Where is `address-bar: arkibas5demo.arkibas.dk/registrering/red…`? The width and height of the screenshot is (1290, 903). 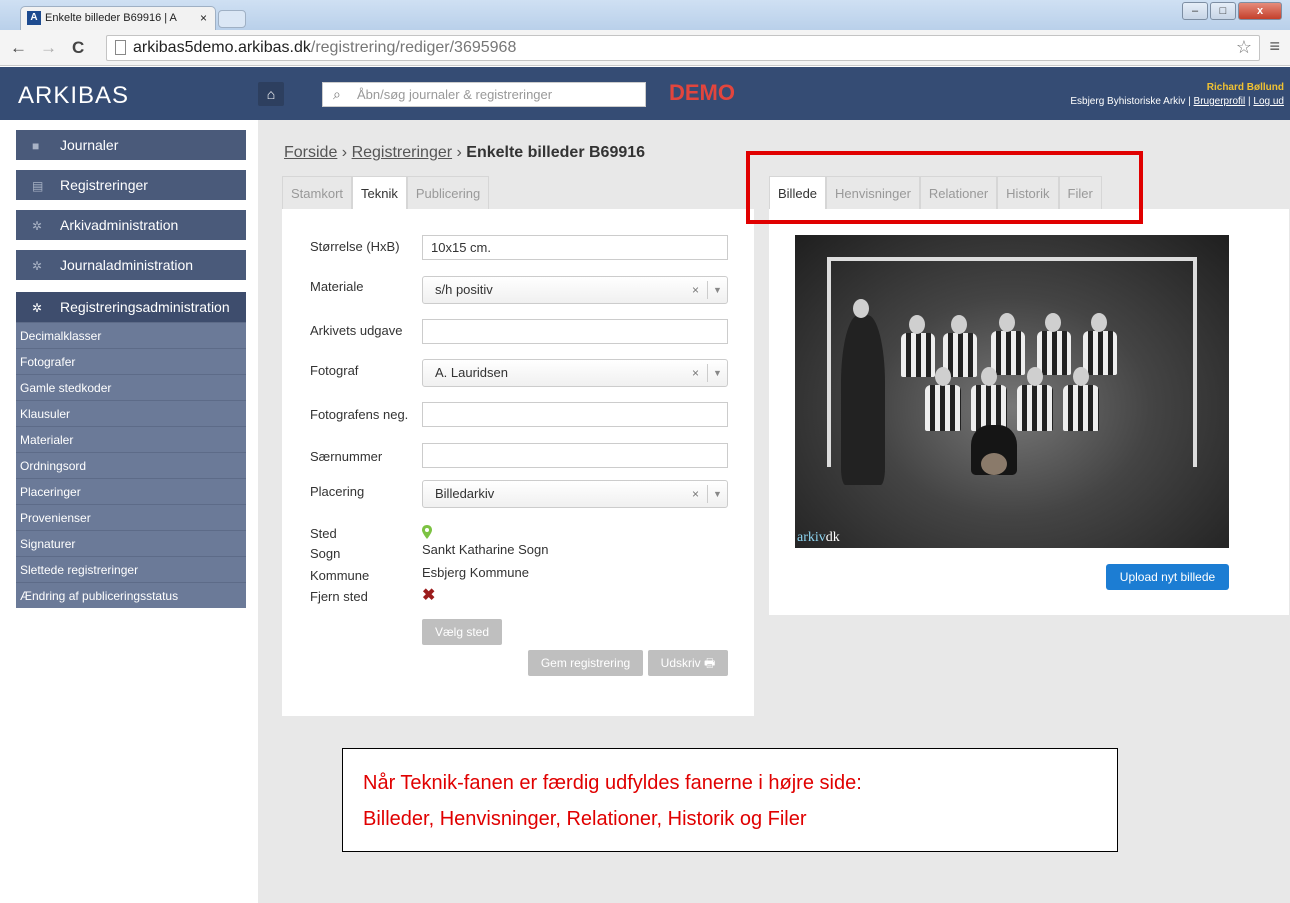 address-bar: arkibas5demo.arkibas.dk/registrering/red… is located at coordinates (683, 48).